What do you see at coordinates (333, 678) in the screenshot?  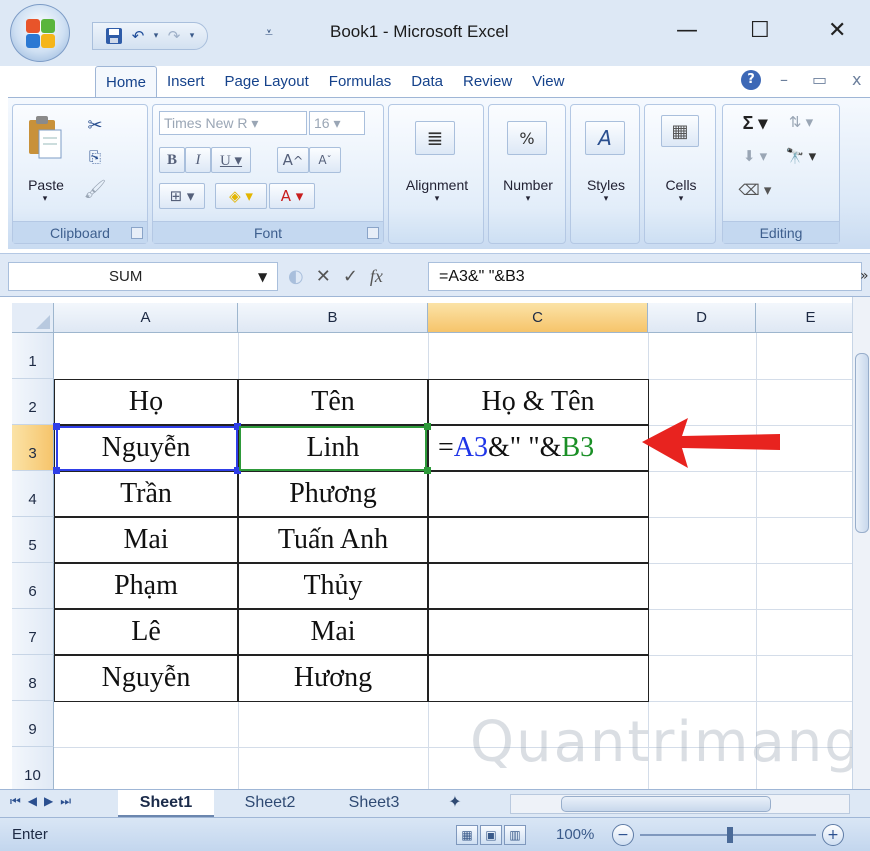 I see `cell-b8: Hương` at bounding box center [333, 678].